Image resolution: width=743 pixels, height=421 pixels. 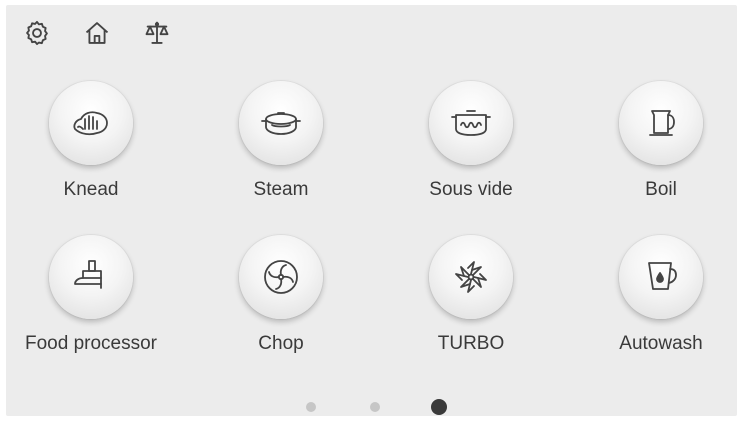 I want to click on mode-label: TURBO, so click(x=471, y=343).